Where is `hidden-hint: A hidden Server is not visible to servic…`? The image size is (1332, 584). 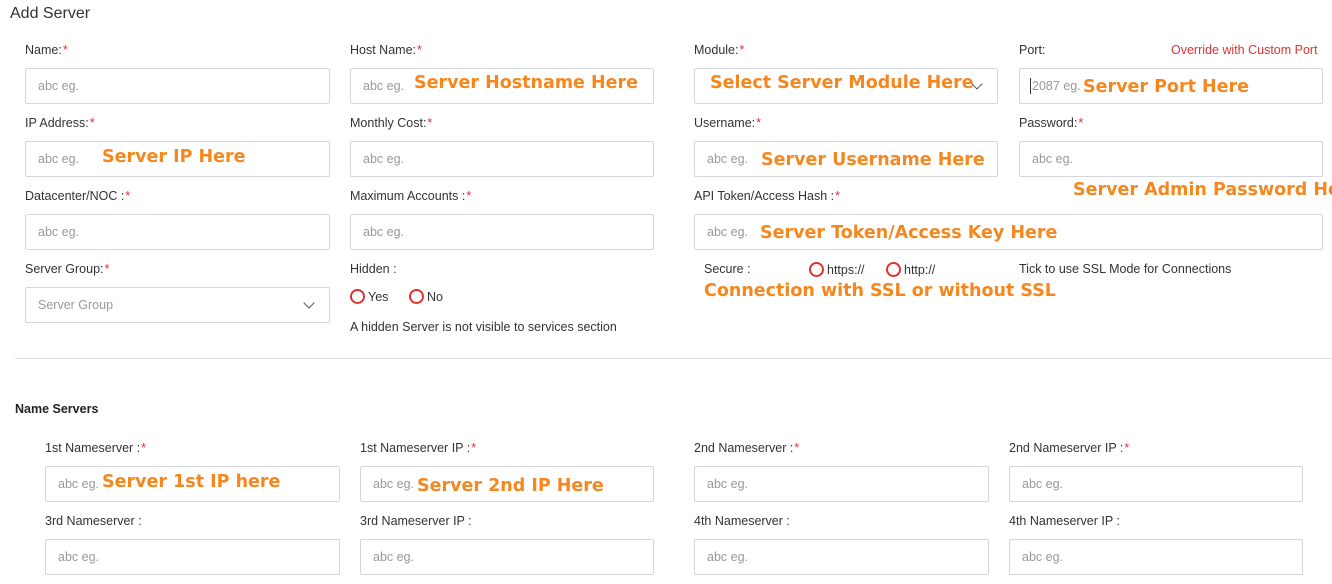 hidden-hint: A hidden Server is not visible to servic… is located at coordinates (483, 327).